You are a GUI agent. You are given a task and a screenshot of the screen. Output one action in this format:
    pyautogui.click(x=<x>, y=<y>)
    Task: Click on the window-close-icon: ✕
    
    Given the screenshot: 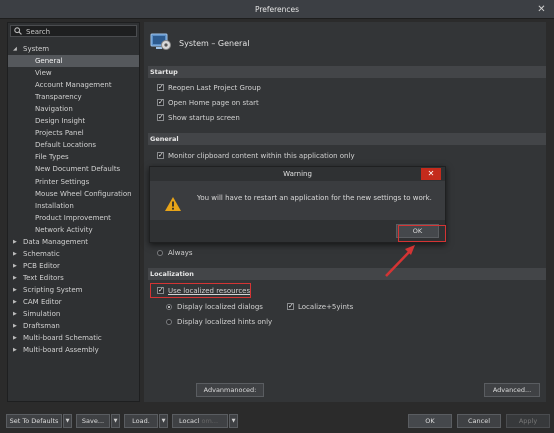 What is the action you would take?
    pyautogui.click(x=541, y=9)
    